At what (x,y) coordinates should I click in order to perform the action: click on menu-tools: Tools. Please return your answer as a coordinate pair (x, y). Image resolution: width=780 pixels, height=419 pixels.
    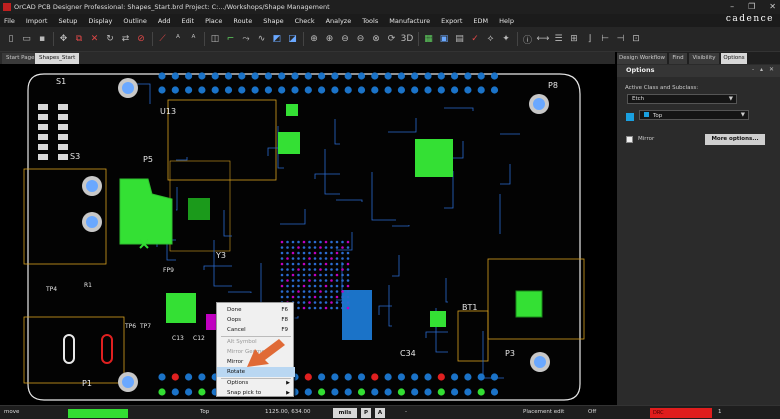
    Looking at the image, I should click on (370, 21).